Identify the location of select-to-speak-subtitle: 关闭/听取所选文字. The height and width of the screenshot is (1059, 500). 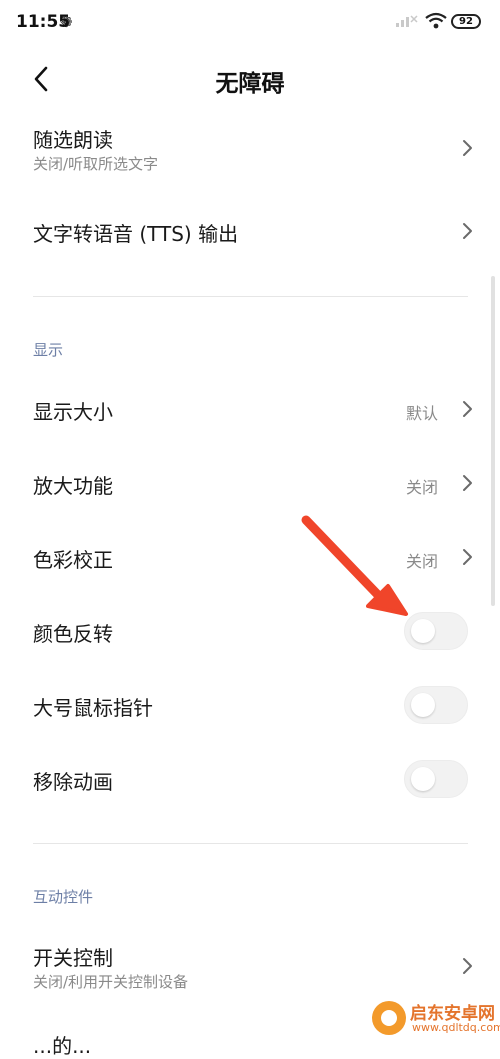
(96, 164).